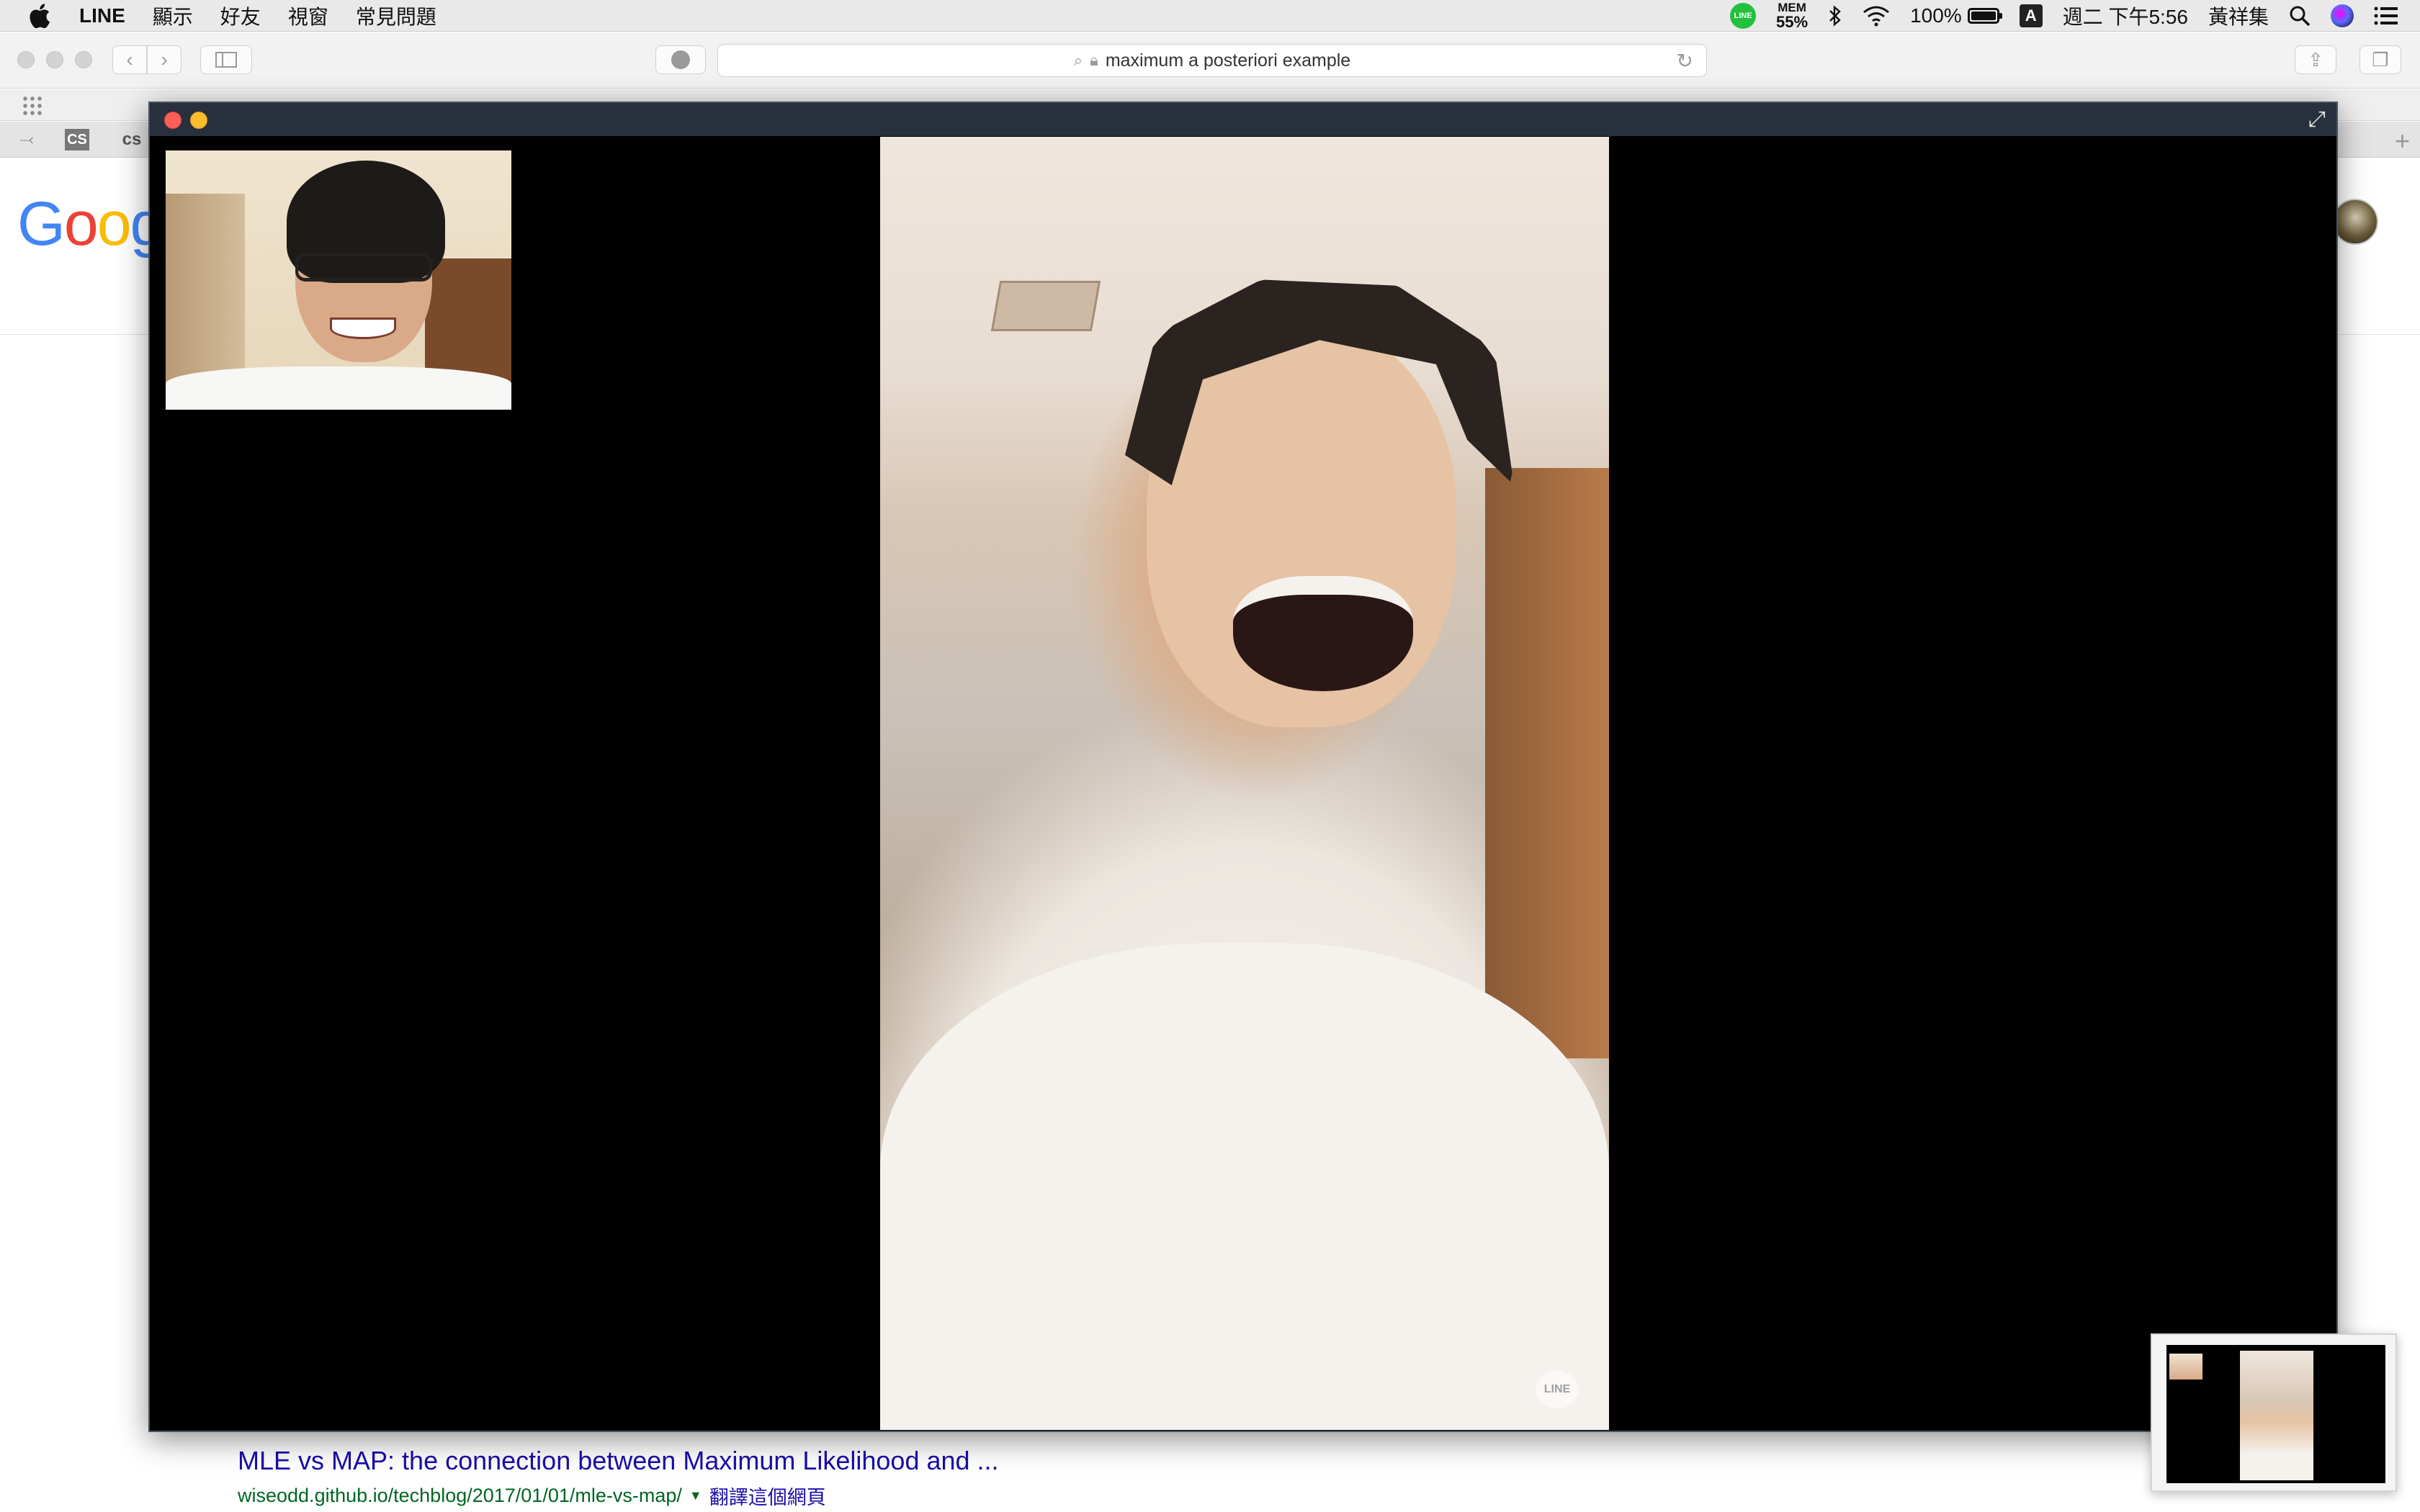 This screenshot has height=1512, width=2420. What do you see at coordinates (77, 139) in the screenshot?
I see `pinned-tab-cs: CS` at bounding box center [77, 139].